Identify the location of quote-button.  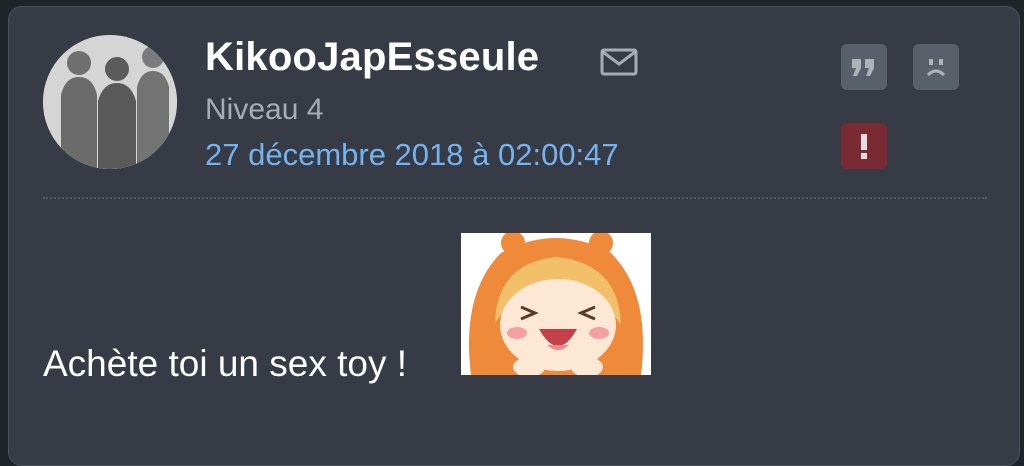
(864, 67).